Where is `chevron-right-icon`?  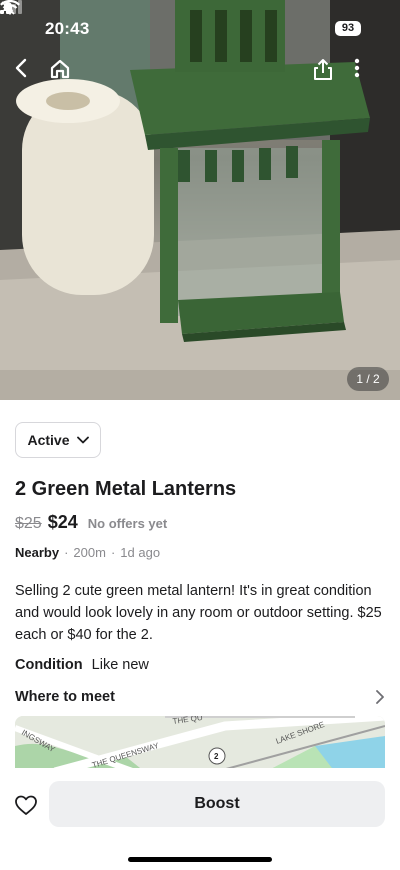 chevron-right-icon is located at coordinates (380, 697).